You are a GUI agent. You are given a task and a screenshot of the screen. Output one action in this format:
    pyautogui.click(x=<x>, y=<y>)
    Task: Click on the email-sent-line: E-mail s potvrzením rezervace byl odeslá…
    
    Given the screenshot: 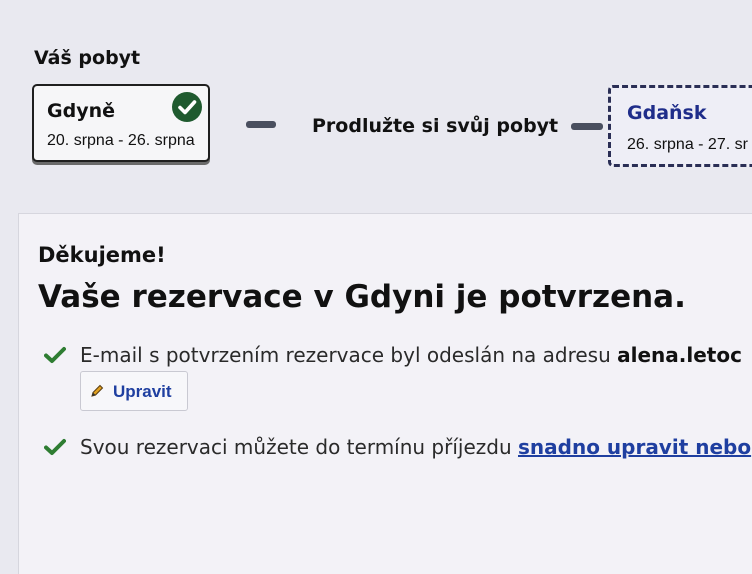 What is the action you would take?
    pyautogui.click(x=411, y=355)
    